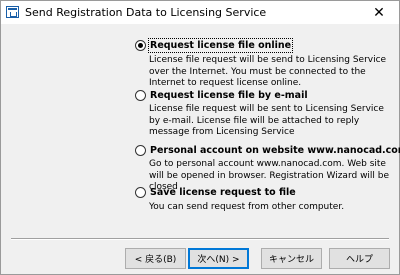  What do you see at coordinates (359, 258) in the screenshot?
I see `help-button: ヘルプ` at bounding box center [359, 258].